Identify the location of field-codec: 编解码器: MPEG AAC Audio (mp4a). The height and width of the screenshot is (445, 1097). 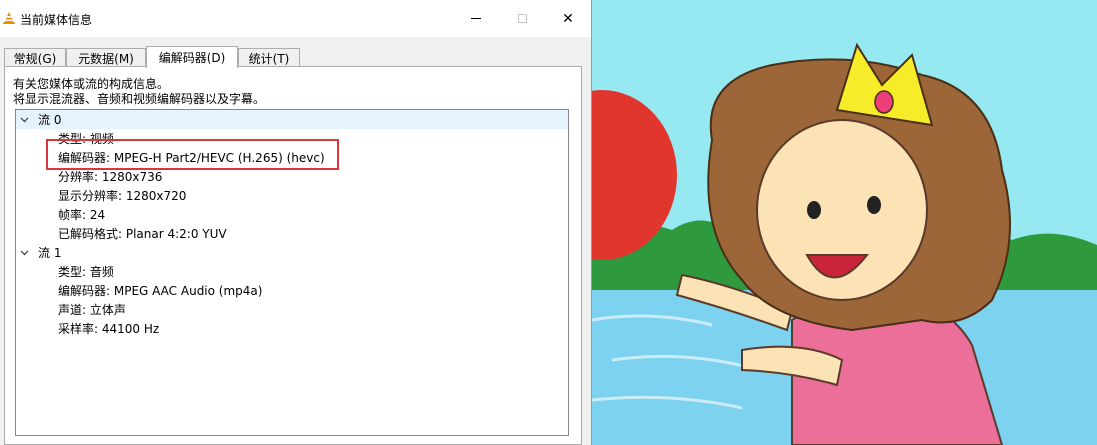
(160, 291).